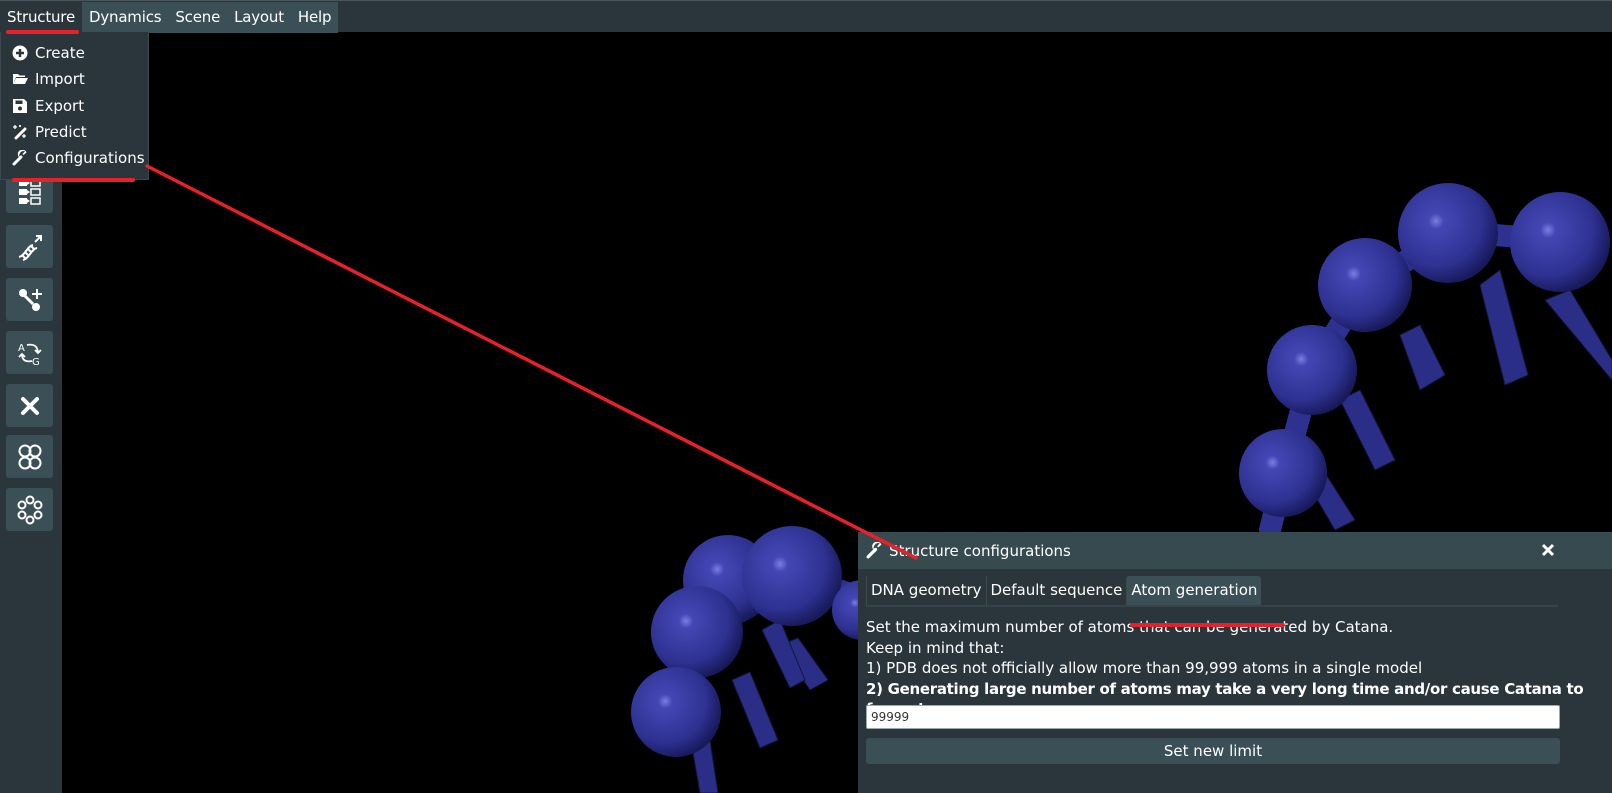 This screenshot has width=1612, height=793. Describe the element at coordinates (259, 17) in the screenshot. I see `menu-layout: Layout` at that location.